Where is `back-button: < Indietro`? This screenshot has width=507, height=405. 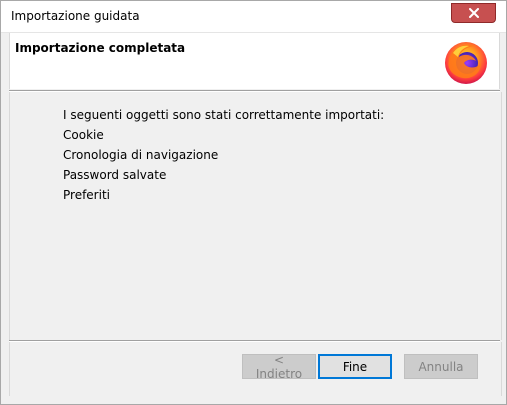
back-button: < Indietro is located at coordinates (279, 367).